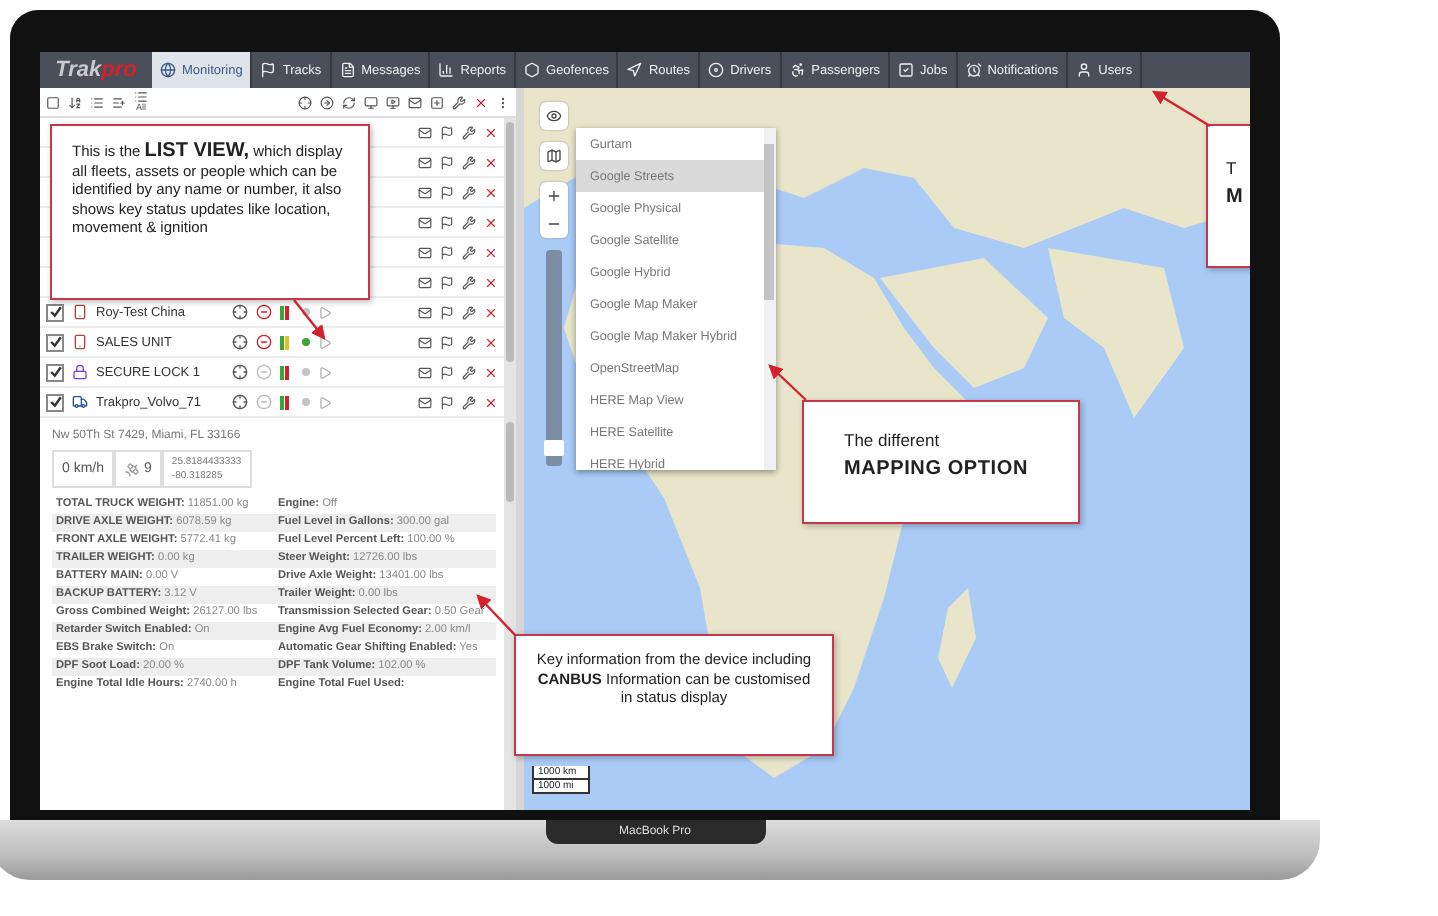  Describe the element at coordinates (937, 469) in the screenshot. I see `callout-title: MAPPING OPTION` at that location.